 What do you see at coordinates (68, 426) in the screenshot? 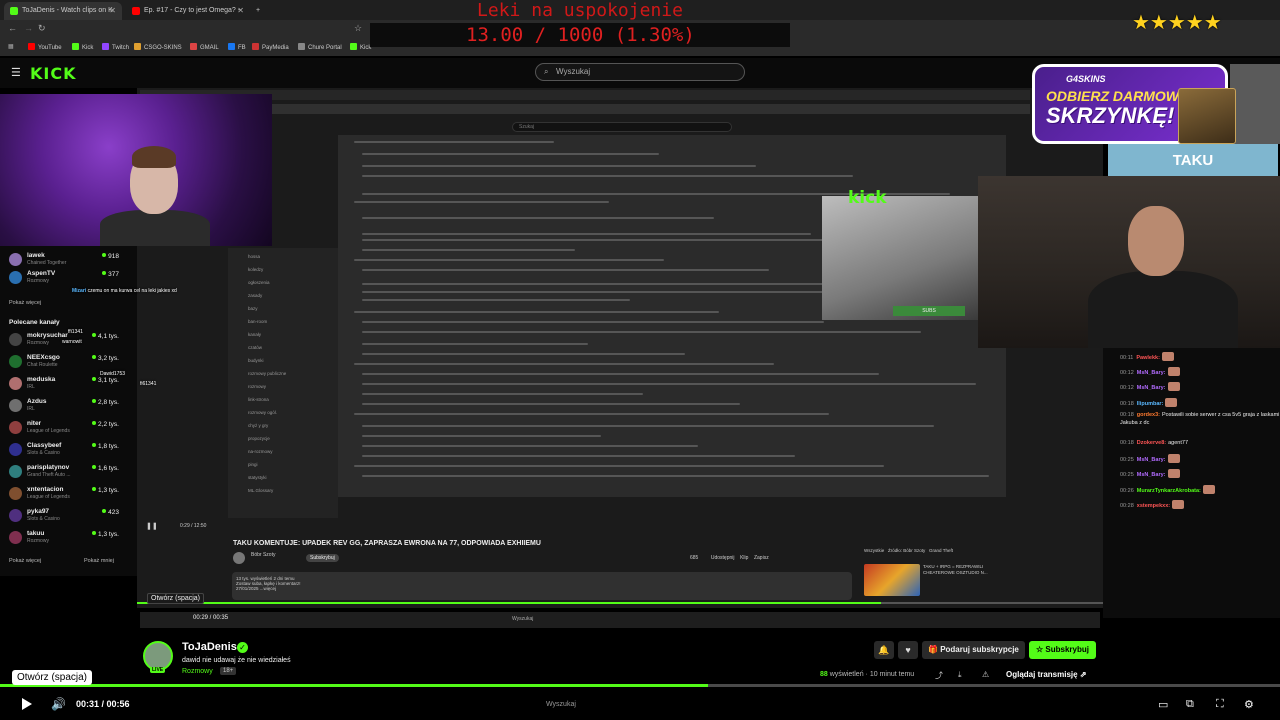
I see `sidebar-channel-6: niter League of Legends 2,2 tys.` at bounding box center [68, 426].